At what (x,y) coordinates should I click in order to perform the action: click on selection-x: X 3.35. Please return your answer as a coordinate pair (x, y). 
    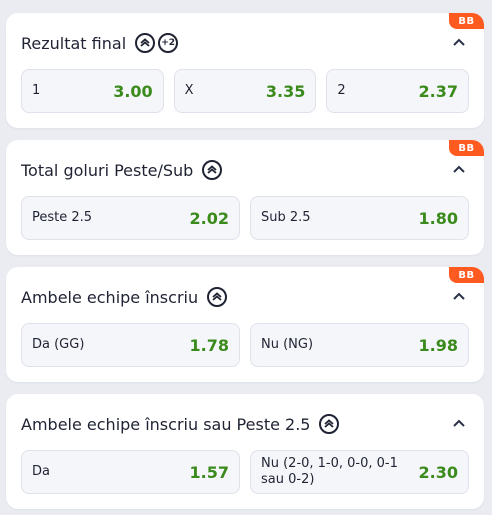
    Looking at the image, I should click on (245, 91).